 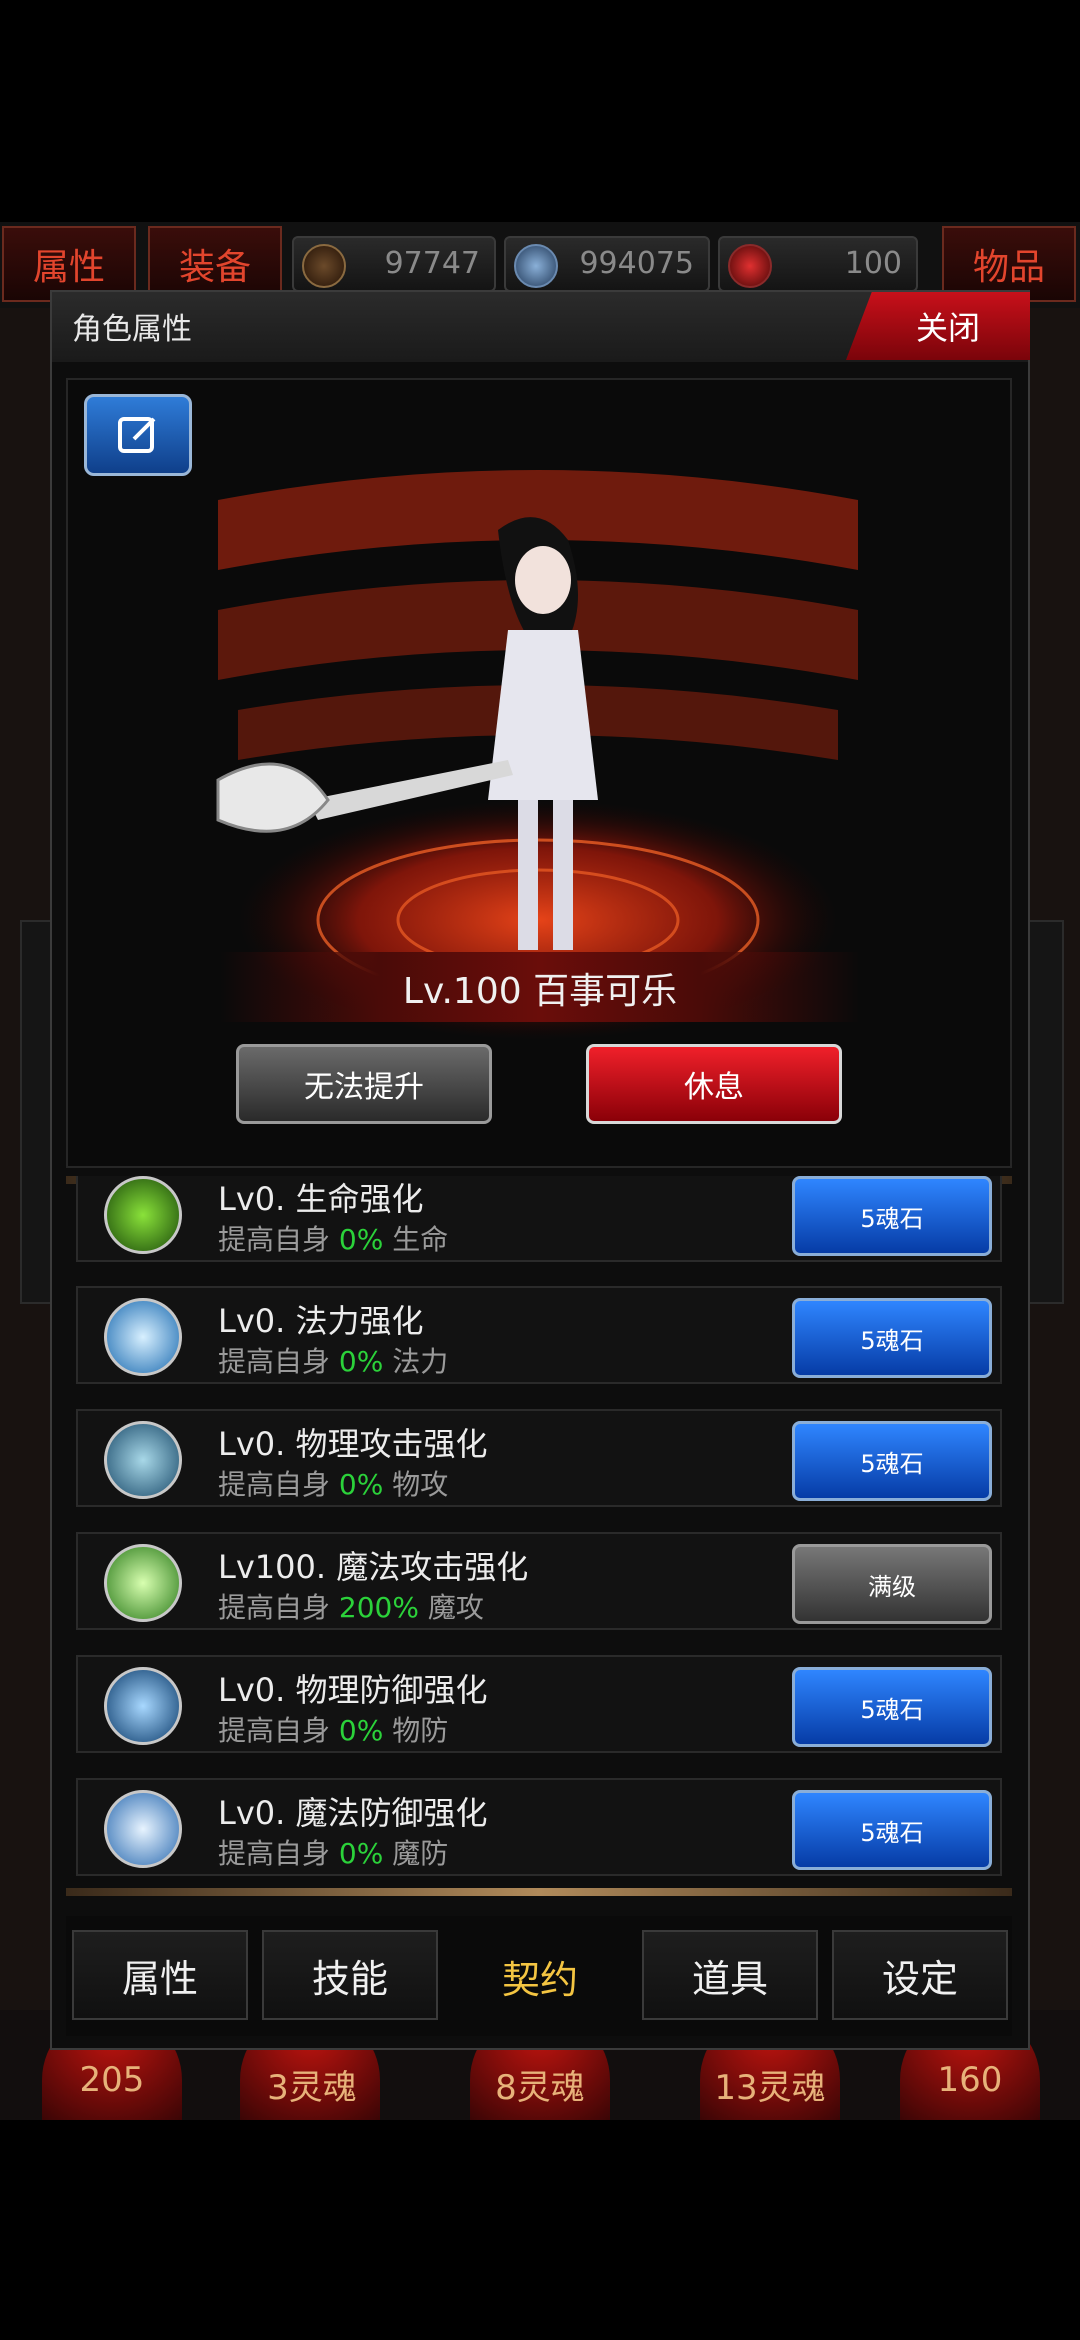 I want to click on enhancement-row: Lv0. 法力强化 提高自身 0% 法力 5魂石, so click(x=539, y=1335).